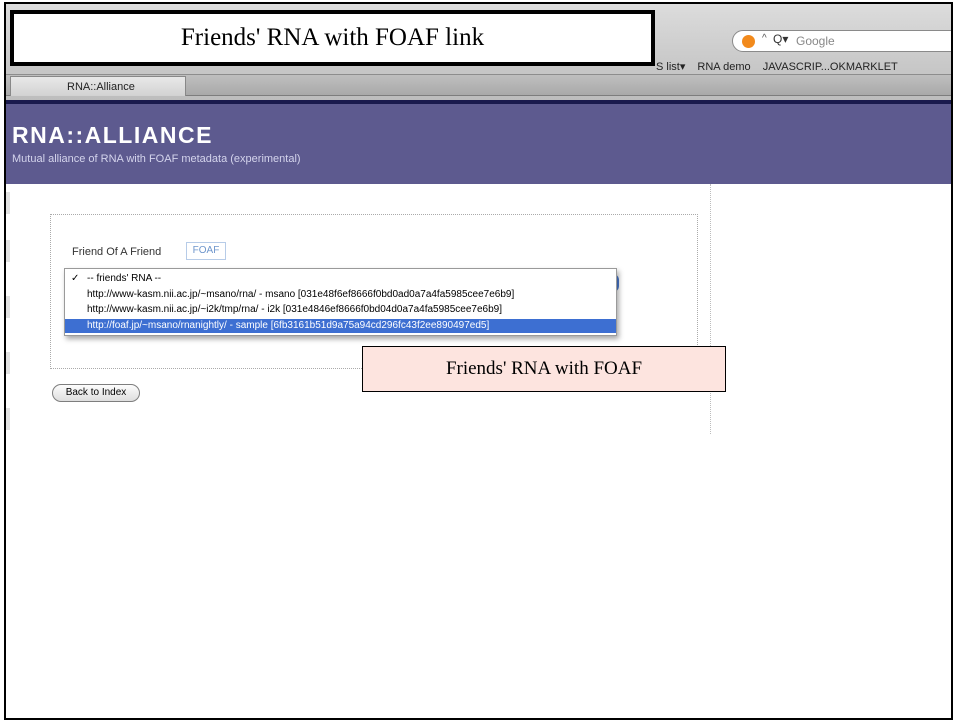 The image size is (955, 722). Describe the element at coordinates (206, 251) in the screenshot. I see `foaf-badge: FOAF` at that location.